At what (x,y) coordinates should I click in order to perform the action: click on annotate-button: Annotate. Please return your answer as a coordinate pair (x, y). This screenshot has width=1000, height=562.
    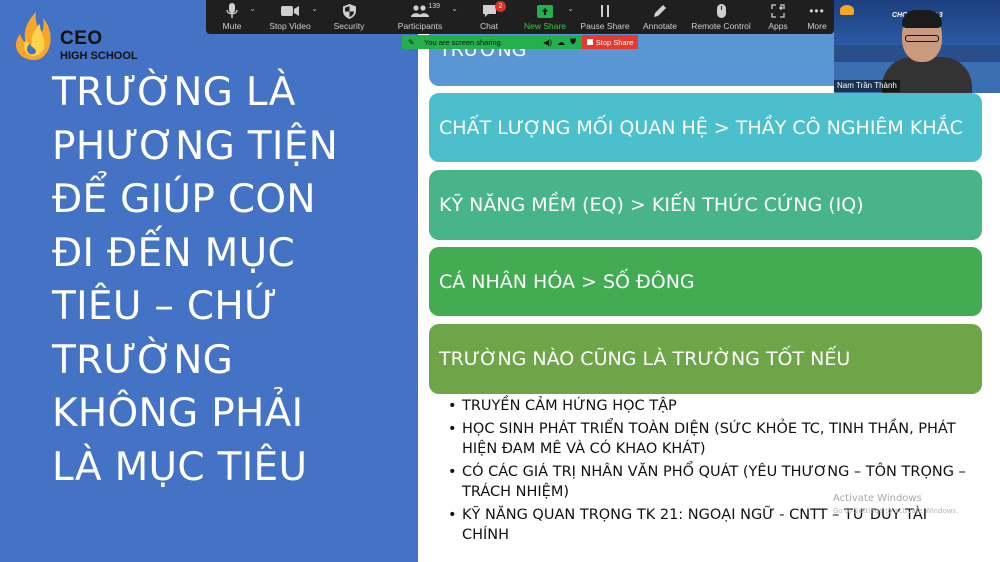
    Looking at the image, I should click on (660, 17).